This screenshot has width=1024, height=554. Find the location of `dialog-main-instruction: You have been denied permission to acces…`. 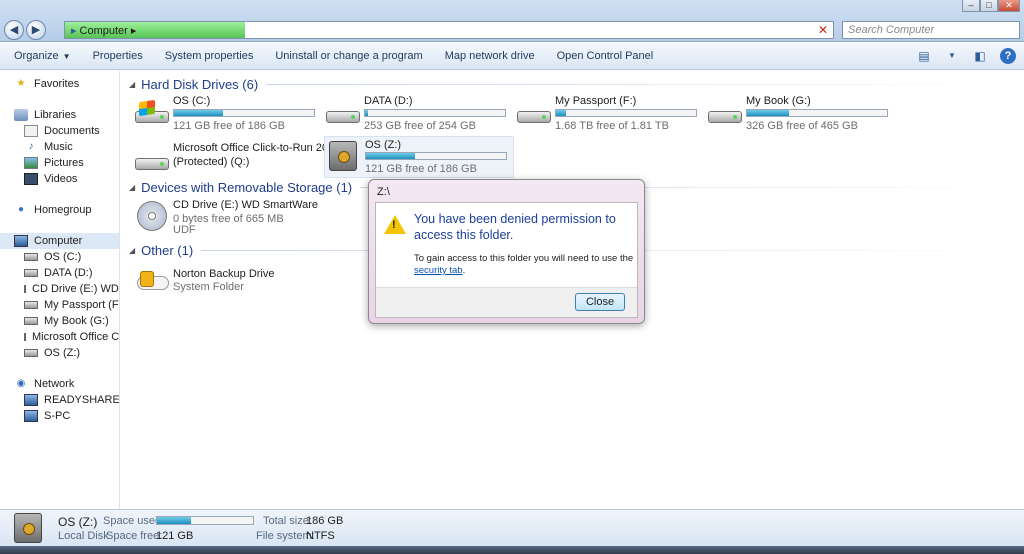

dialog-main-instruction: You have been denied permission to acces… is located at coordinates (515, 227).